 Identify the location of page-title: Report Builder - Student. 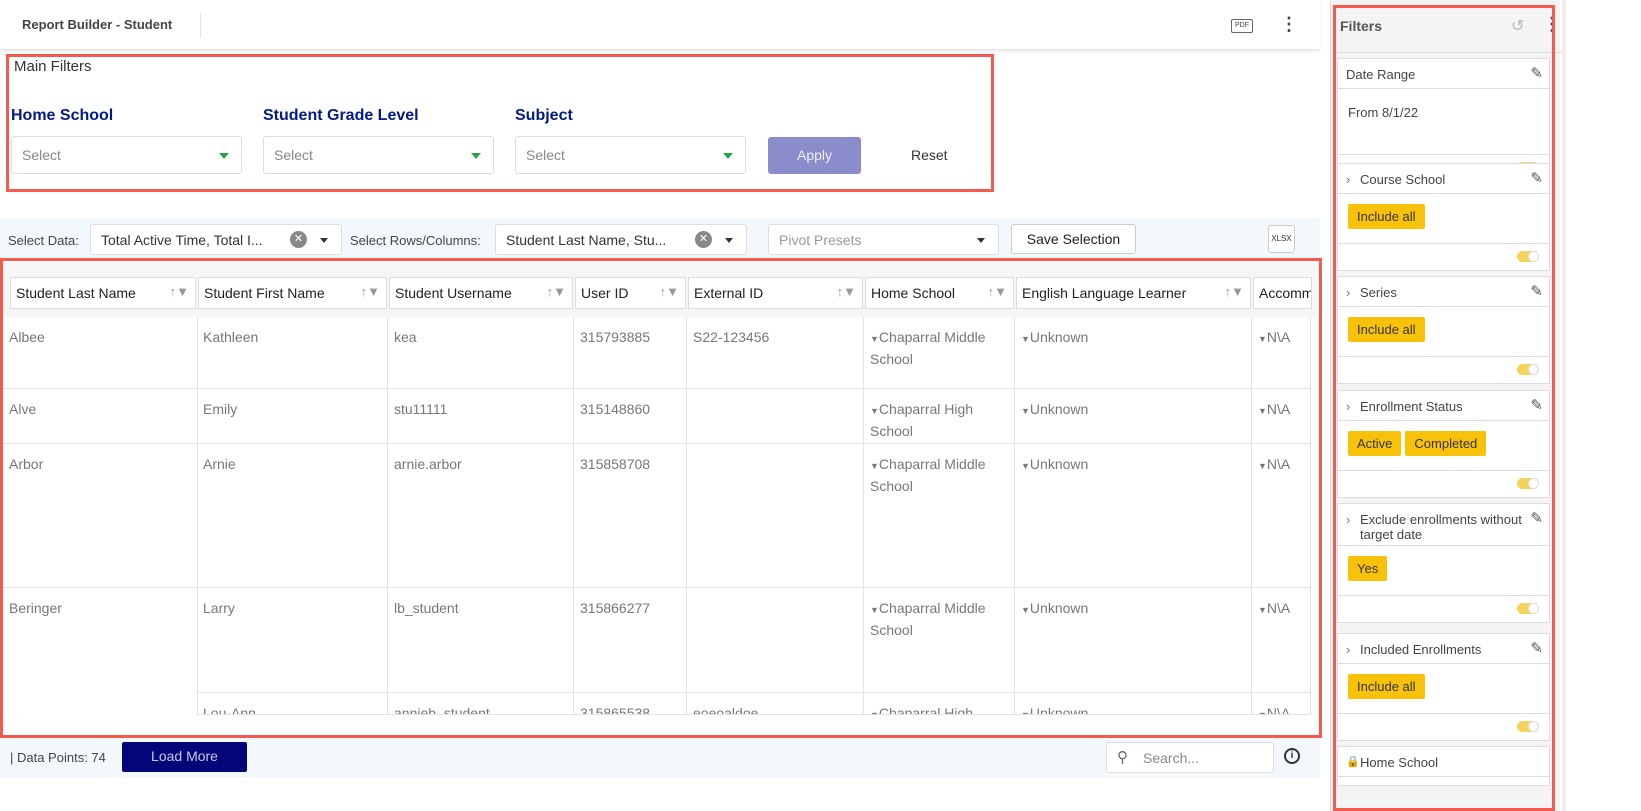
(97, 24).